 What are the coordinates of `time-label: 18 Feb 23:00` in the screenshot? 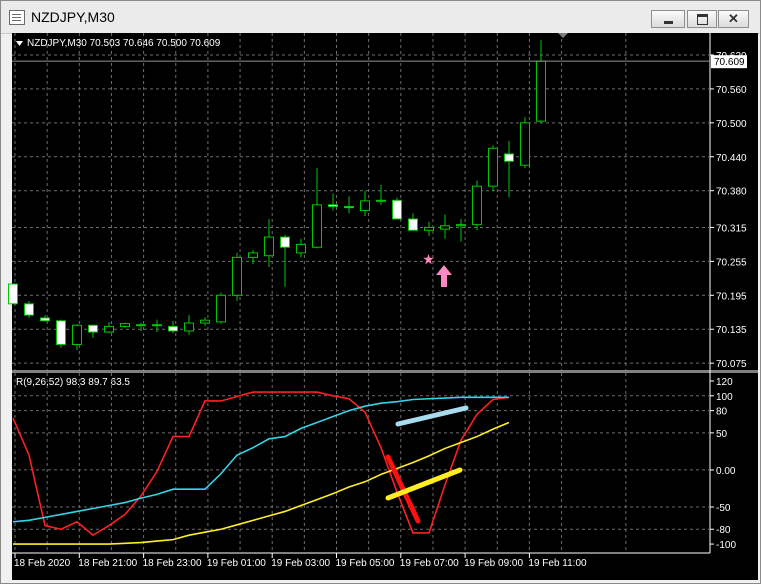 It's located at (172, 563).